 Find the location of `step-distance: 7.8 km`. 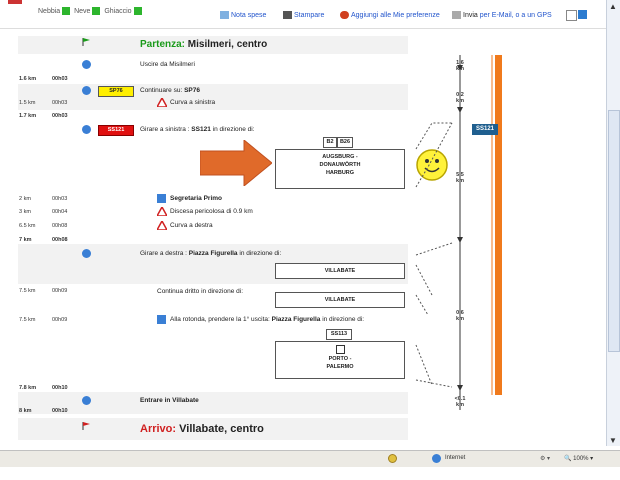

step-distance: 7.8 km is located at coordinates (28, 388).